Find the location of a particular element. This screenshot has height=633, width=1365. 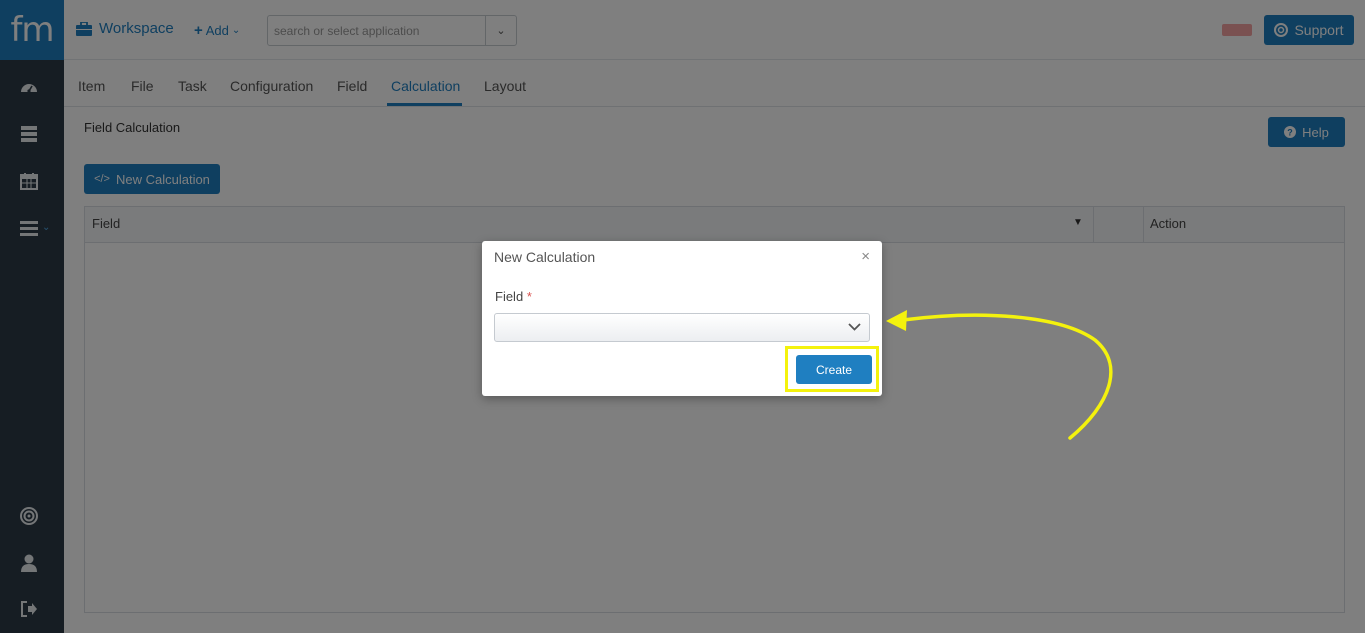

field-label-text: Field is located at coordinates (509, 296).